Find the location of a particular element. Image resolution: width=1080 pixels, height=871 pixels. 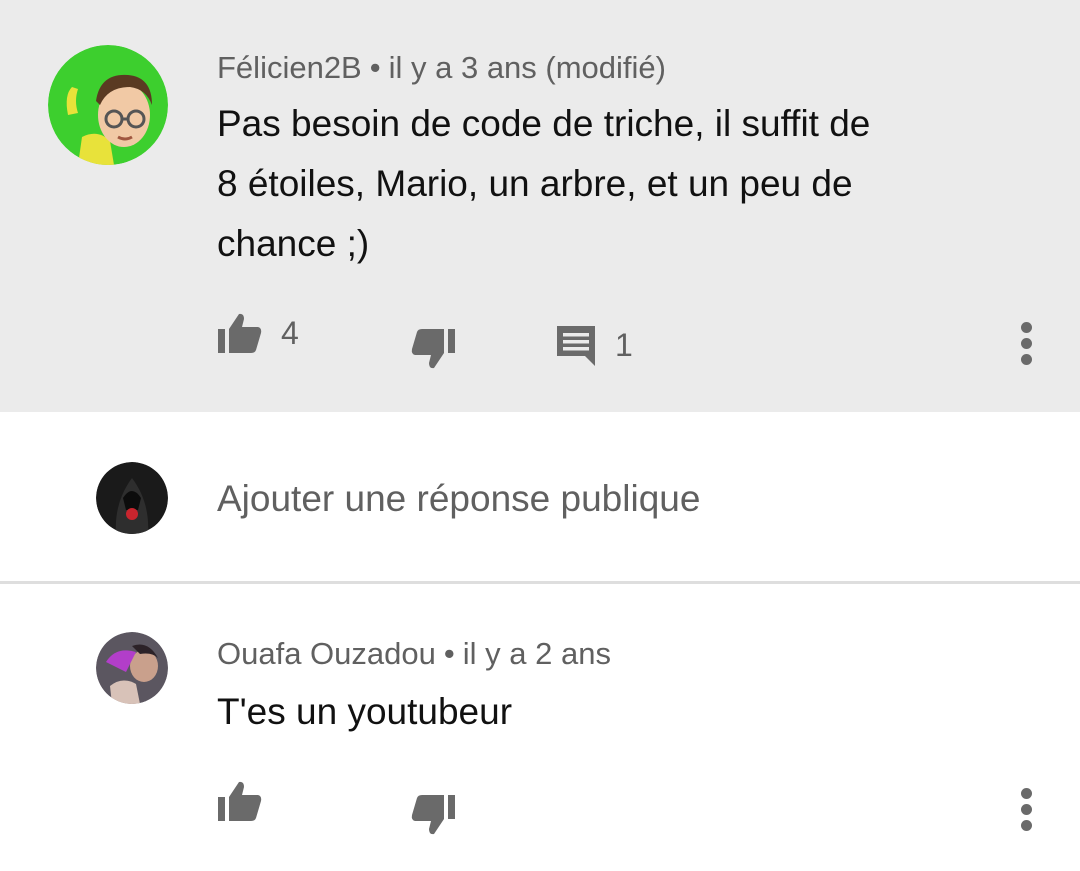

comment-meta: Félicien2B • il y a 3 ans (modifié) is located at coordinates (441, 68).